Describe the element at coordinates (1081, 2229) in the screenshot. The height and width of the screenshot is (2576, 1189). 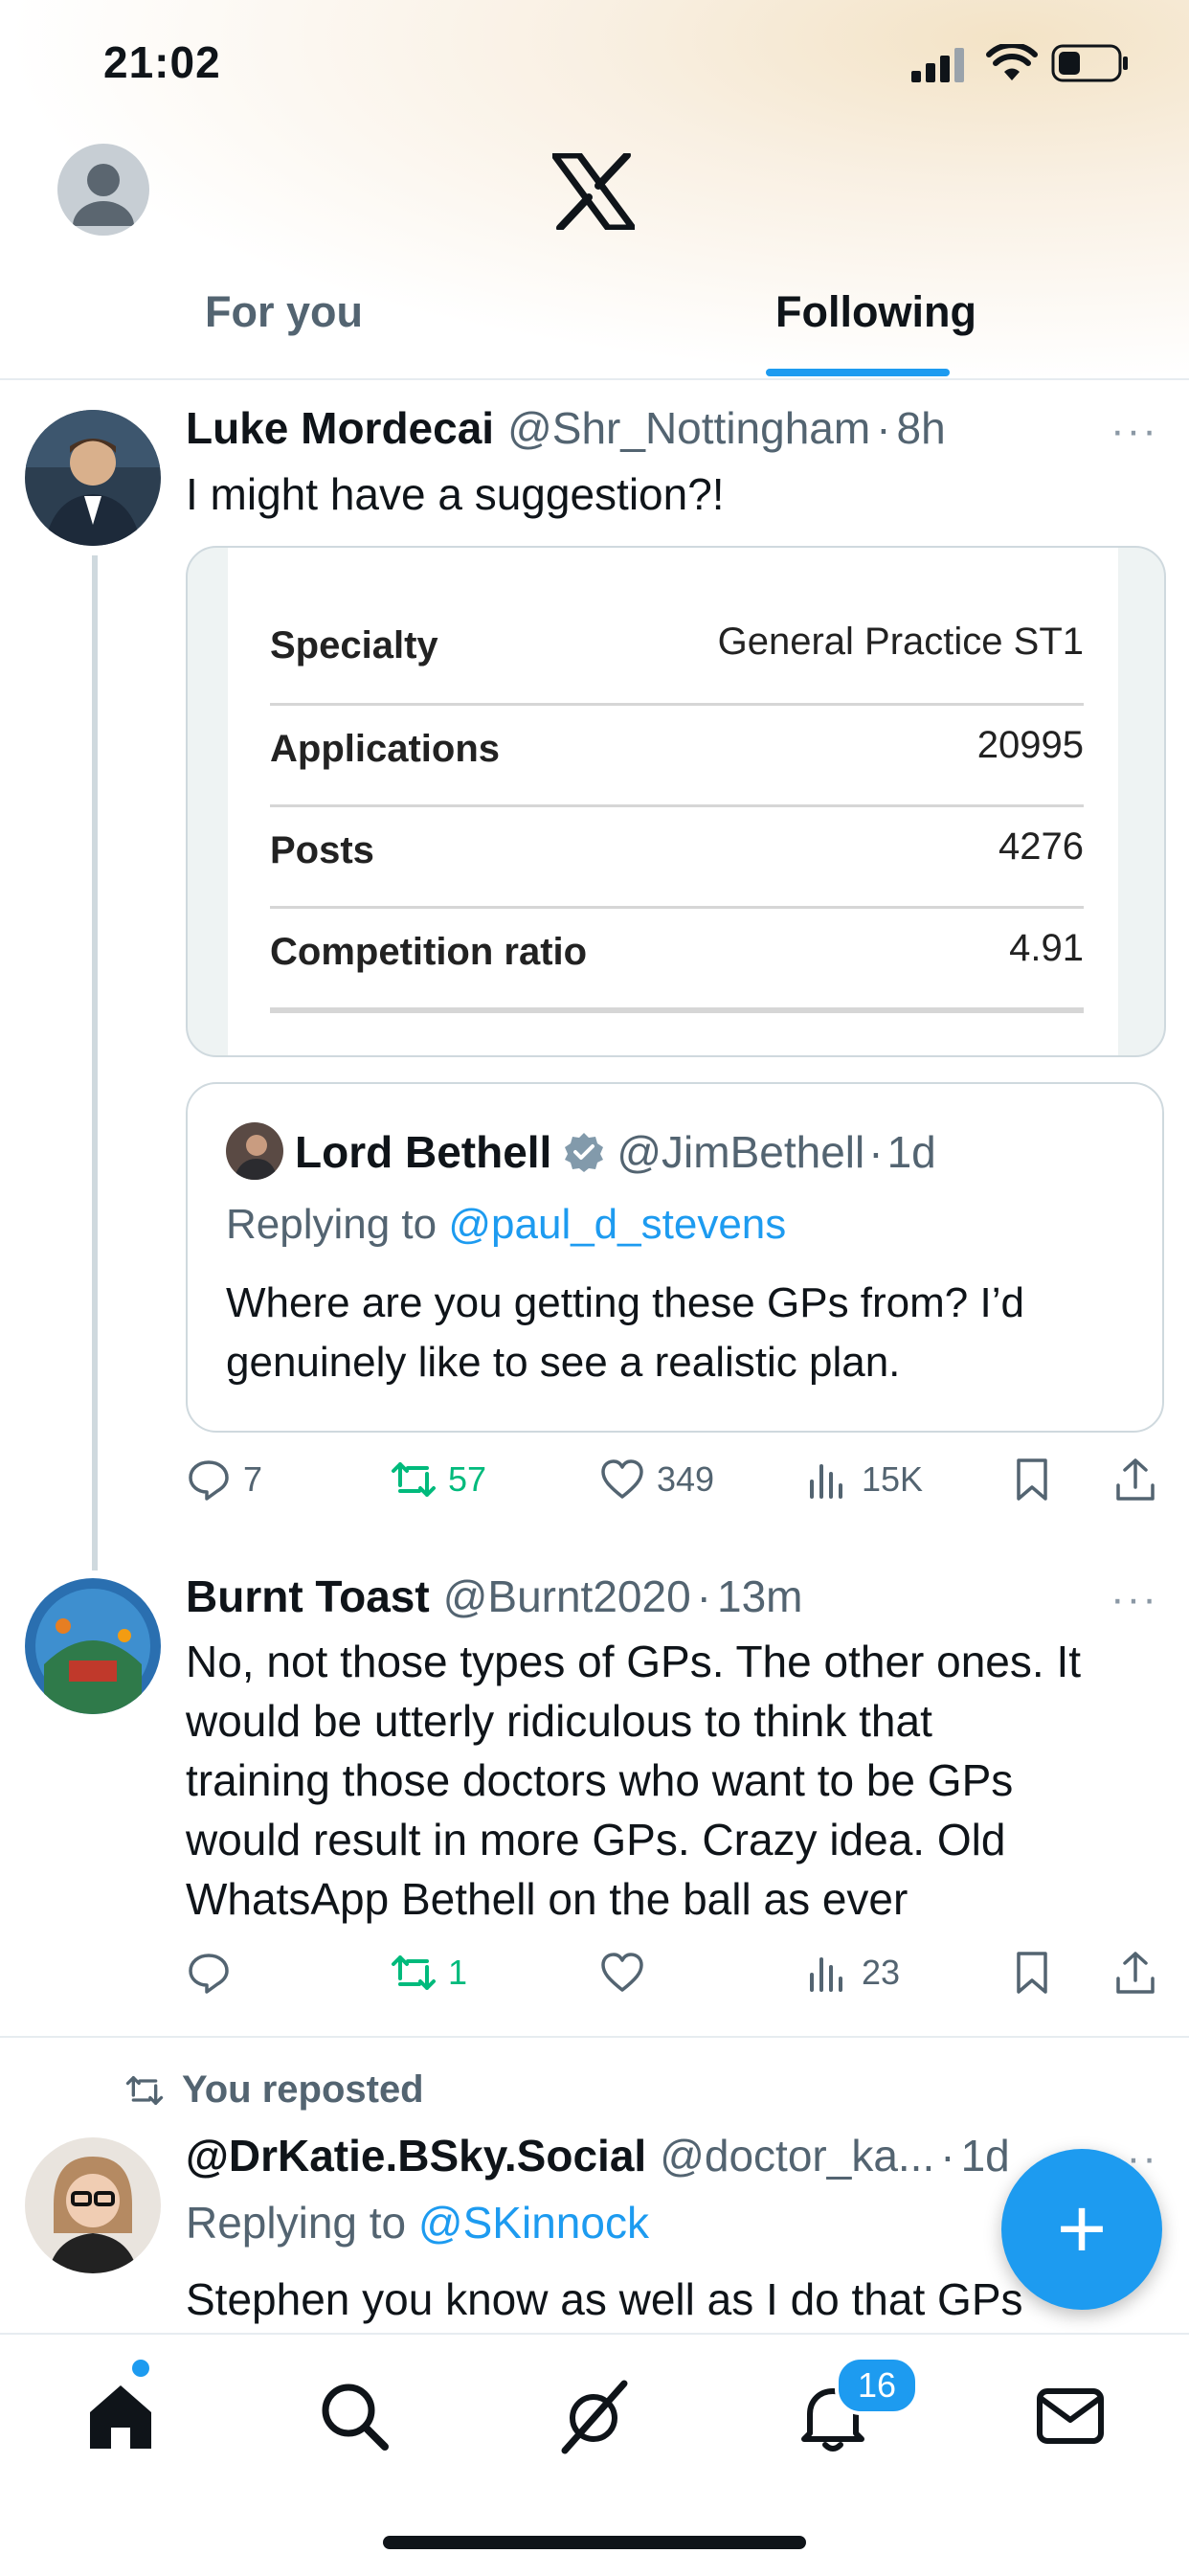
I see `compose-post-button: +` at that location.